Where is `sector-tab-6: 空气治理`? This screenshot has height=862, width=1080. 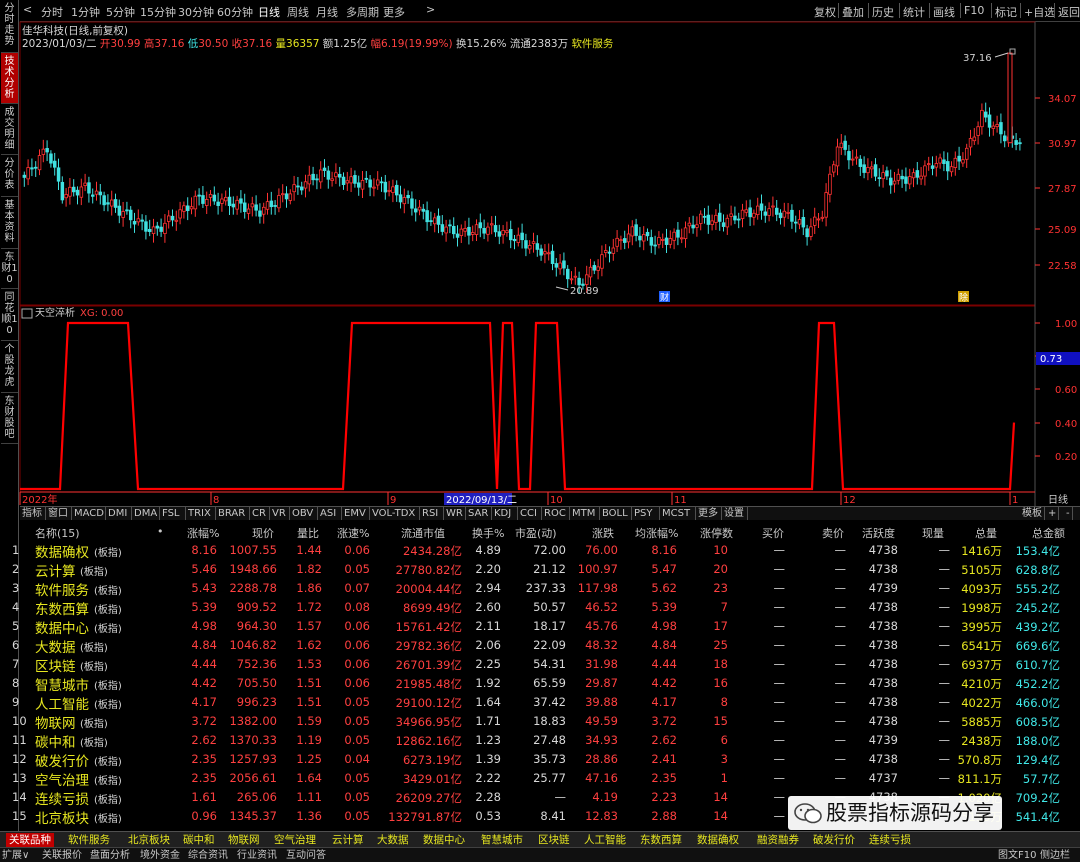 sector-tab-6: 空气治理 is located at coordinates (295, 840).